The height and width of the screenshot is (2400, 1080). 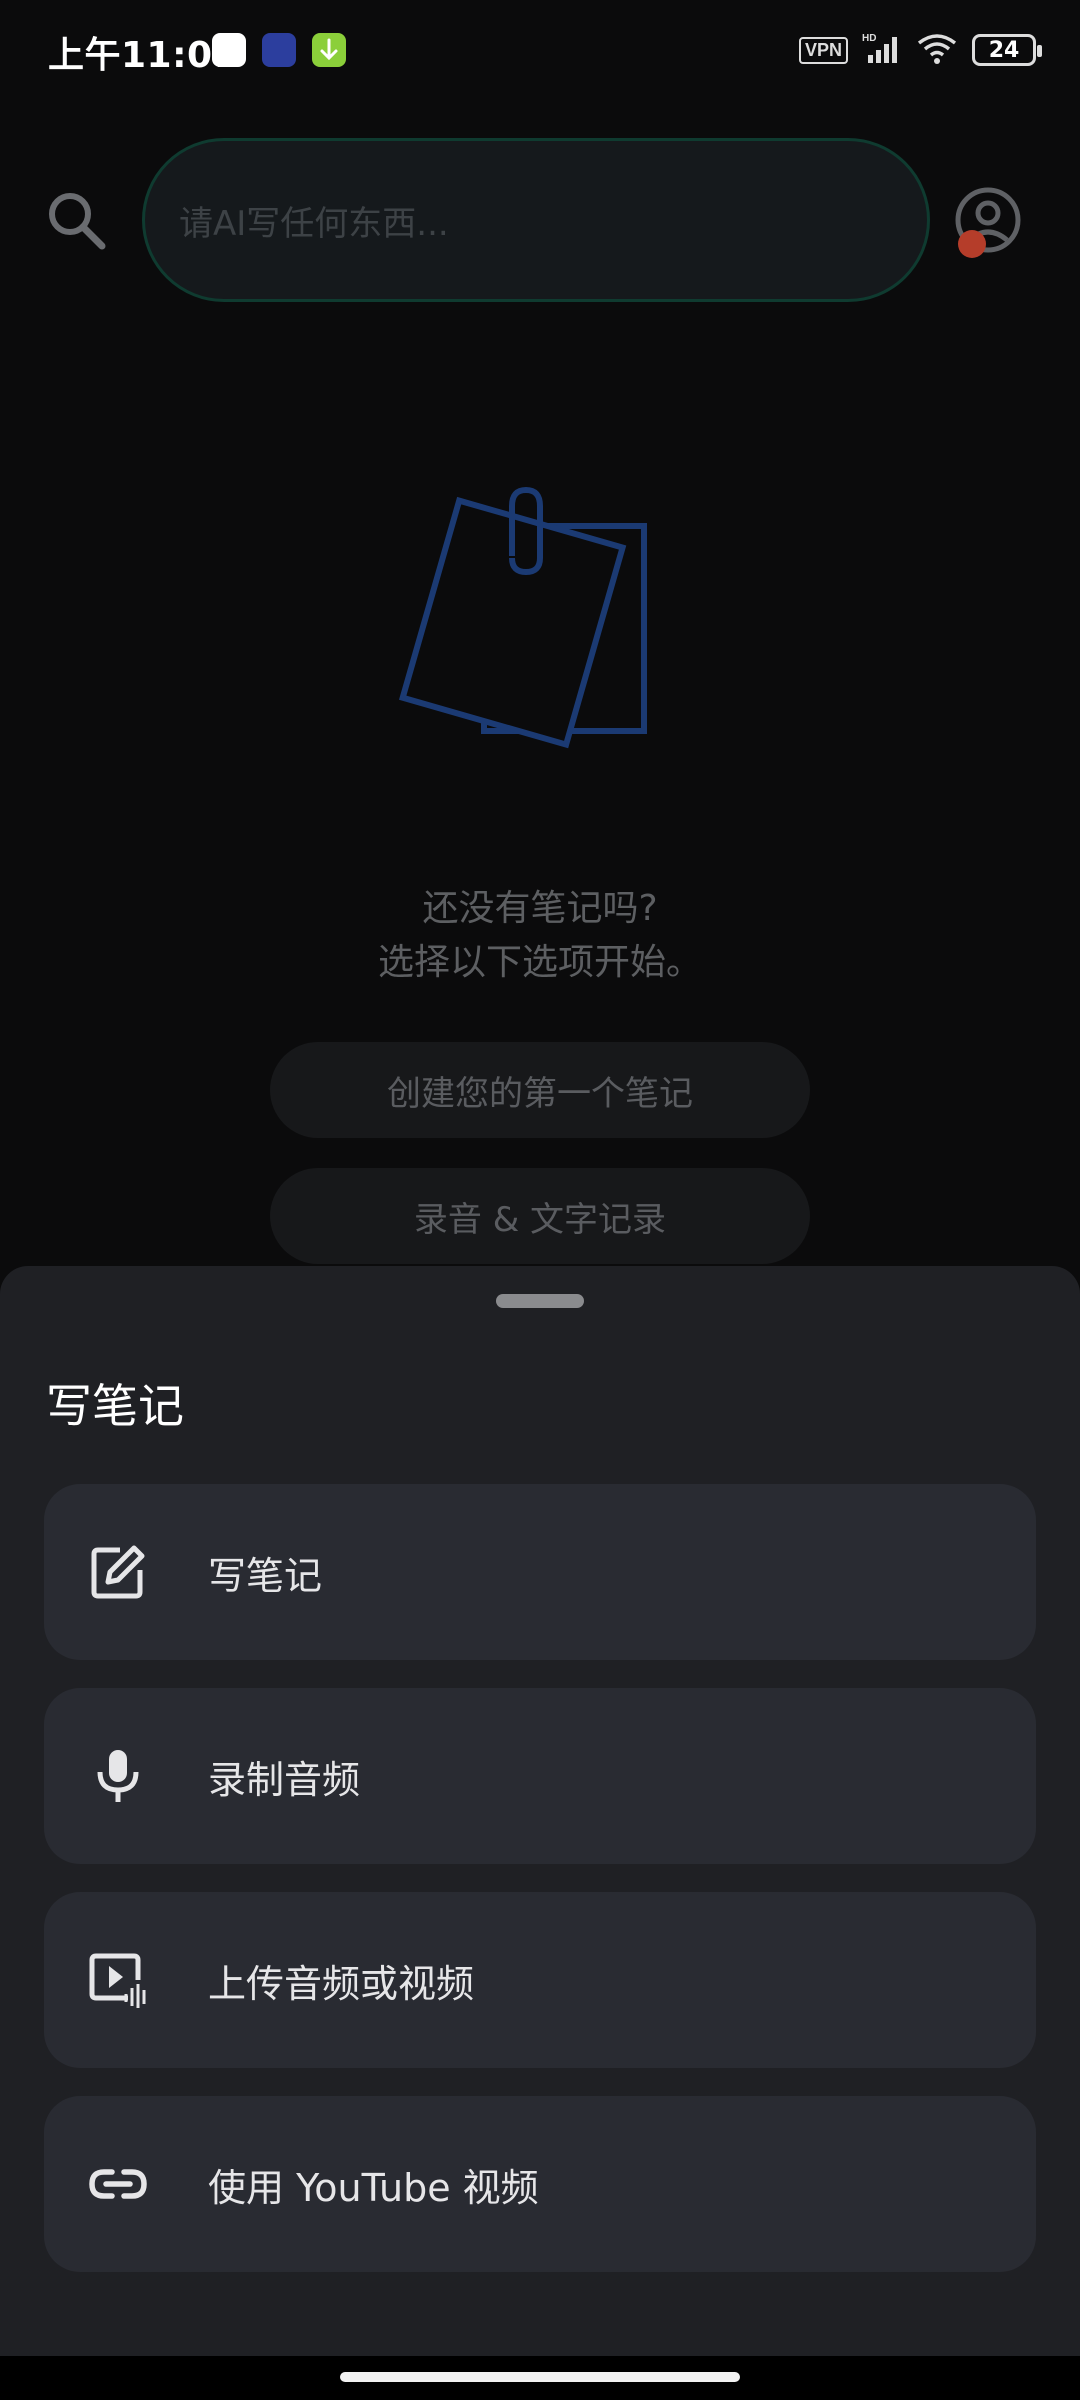 What do you see at coordinates (882, 50) in the screenshot?
I see `signal-icon: HD` at bounding box center [882, 50].